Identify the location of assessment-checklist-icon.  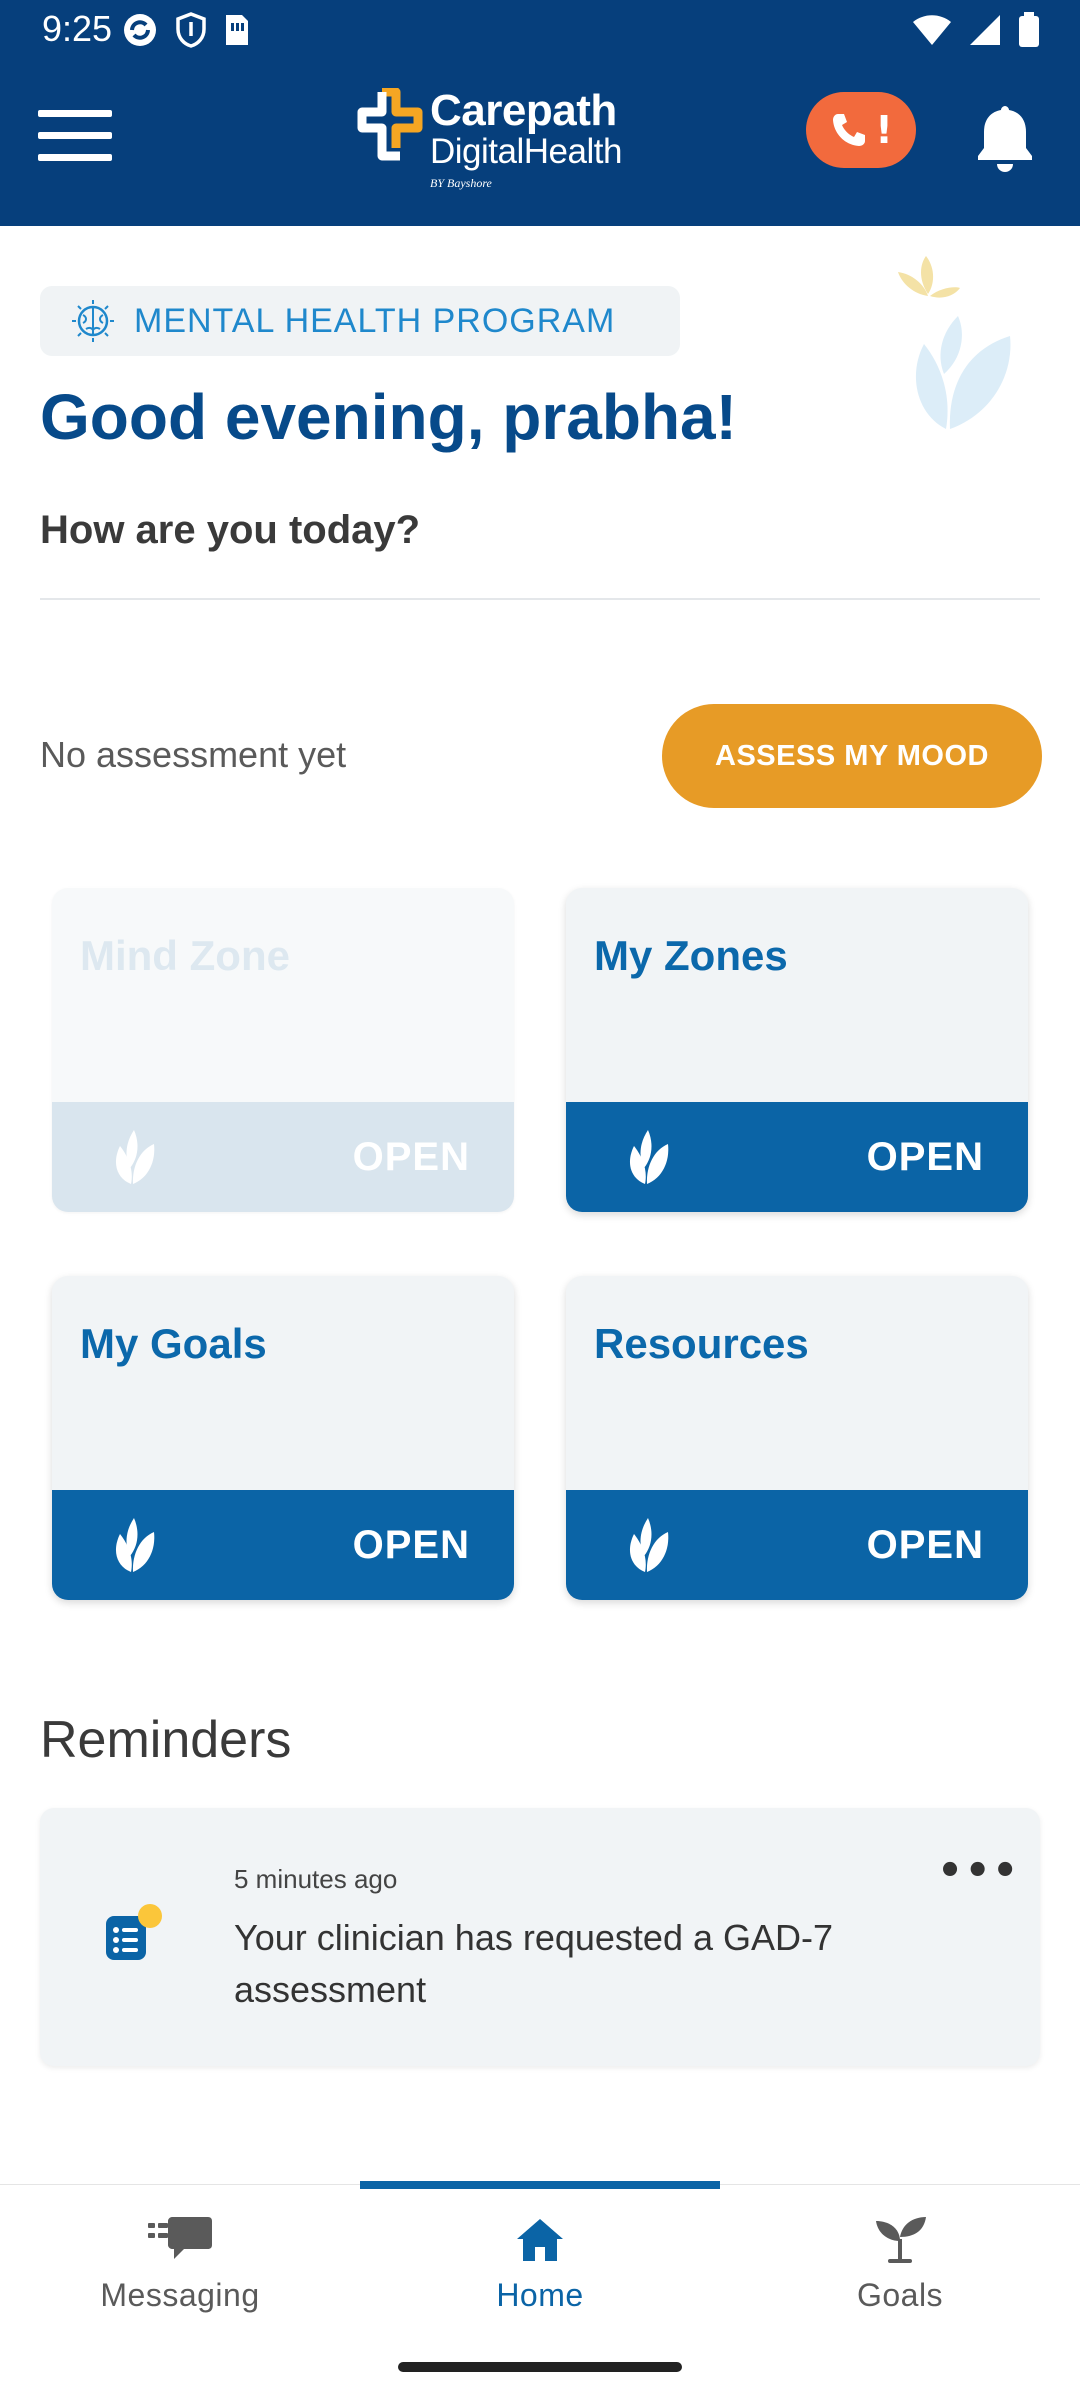
(134, 1932).